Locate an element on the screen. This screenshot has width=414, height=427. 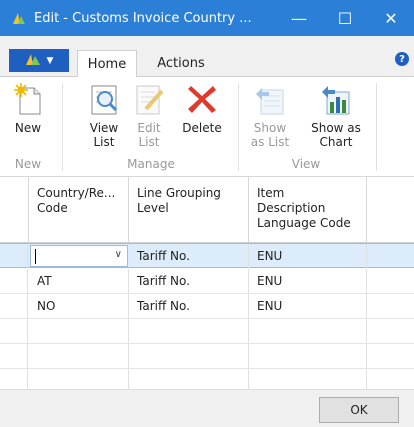
group-label-manage: Manage is located at coordinates (151, 164).